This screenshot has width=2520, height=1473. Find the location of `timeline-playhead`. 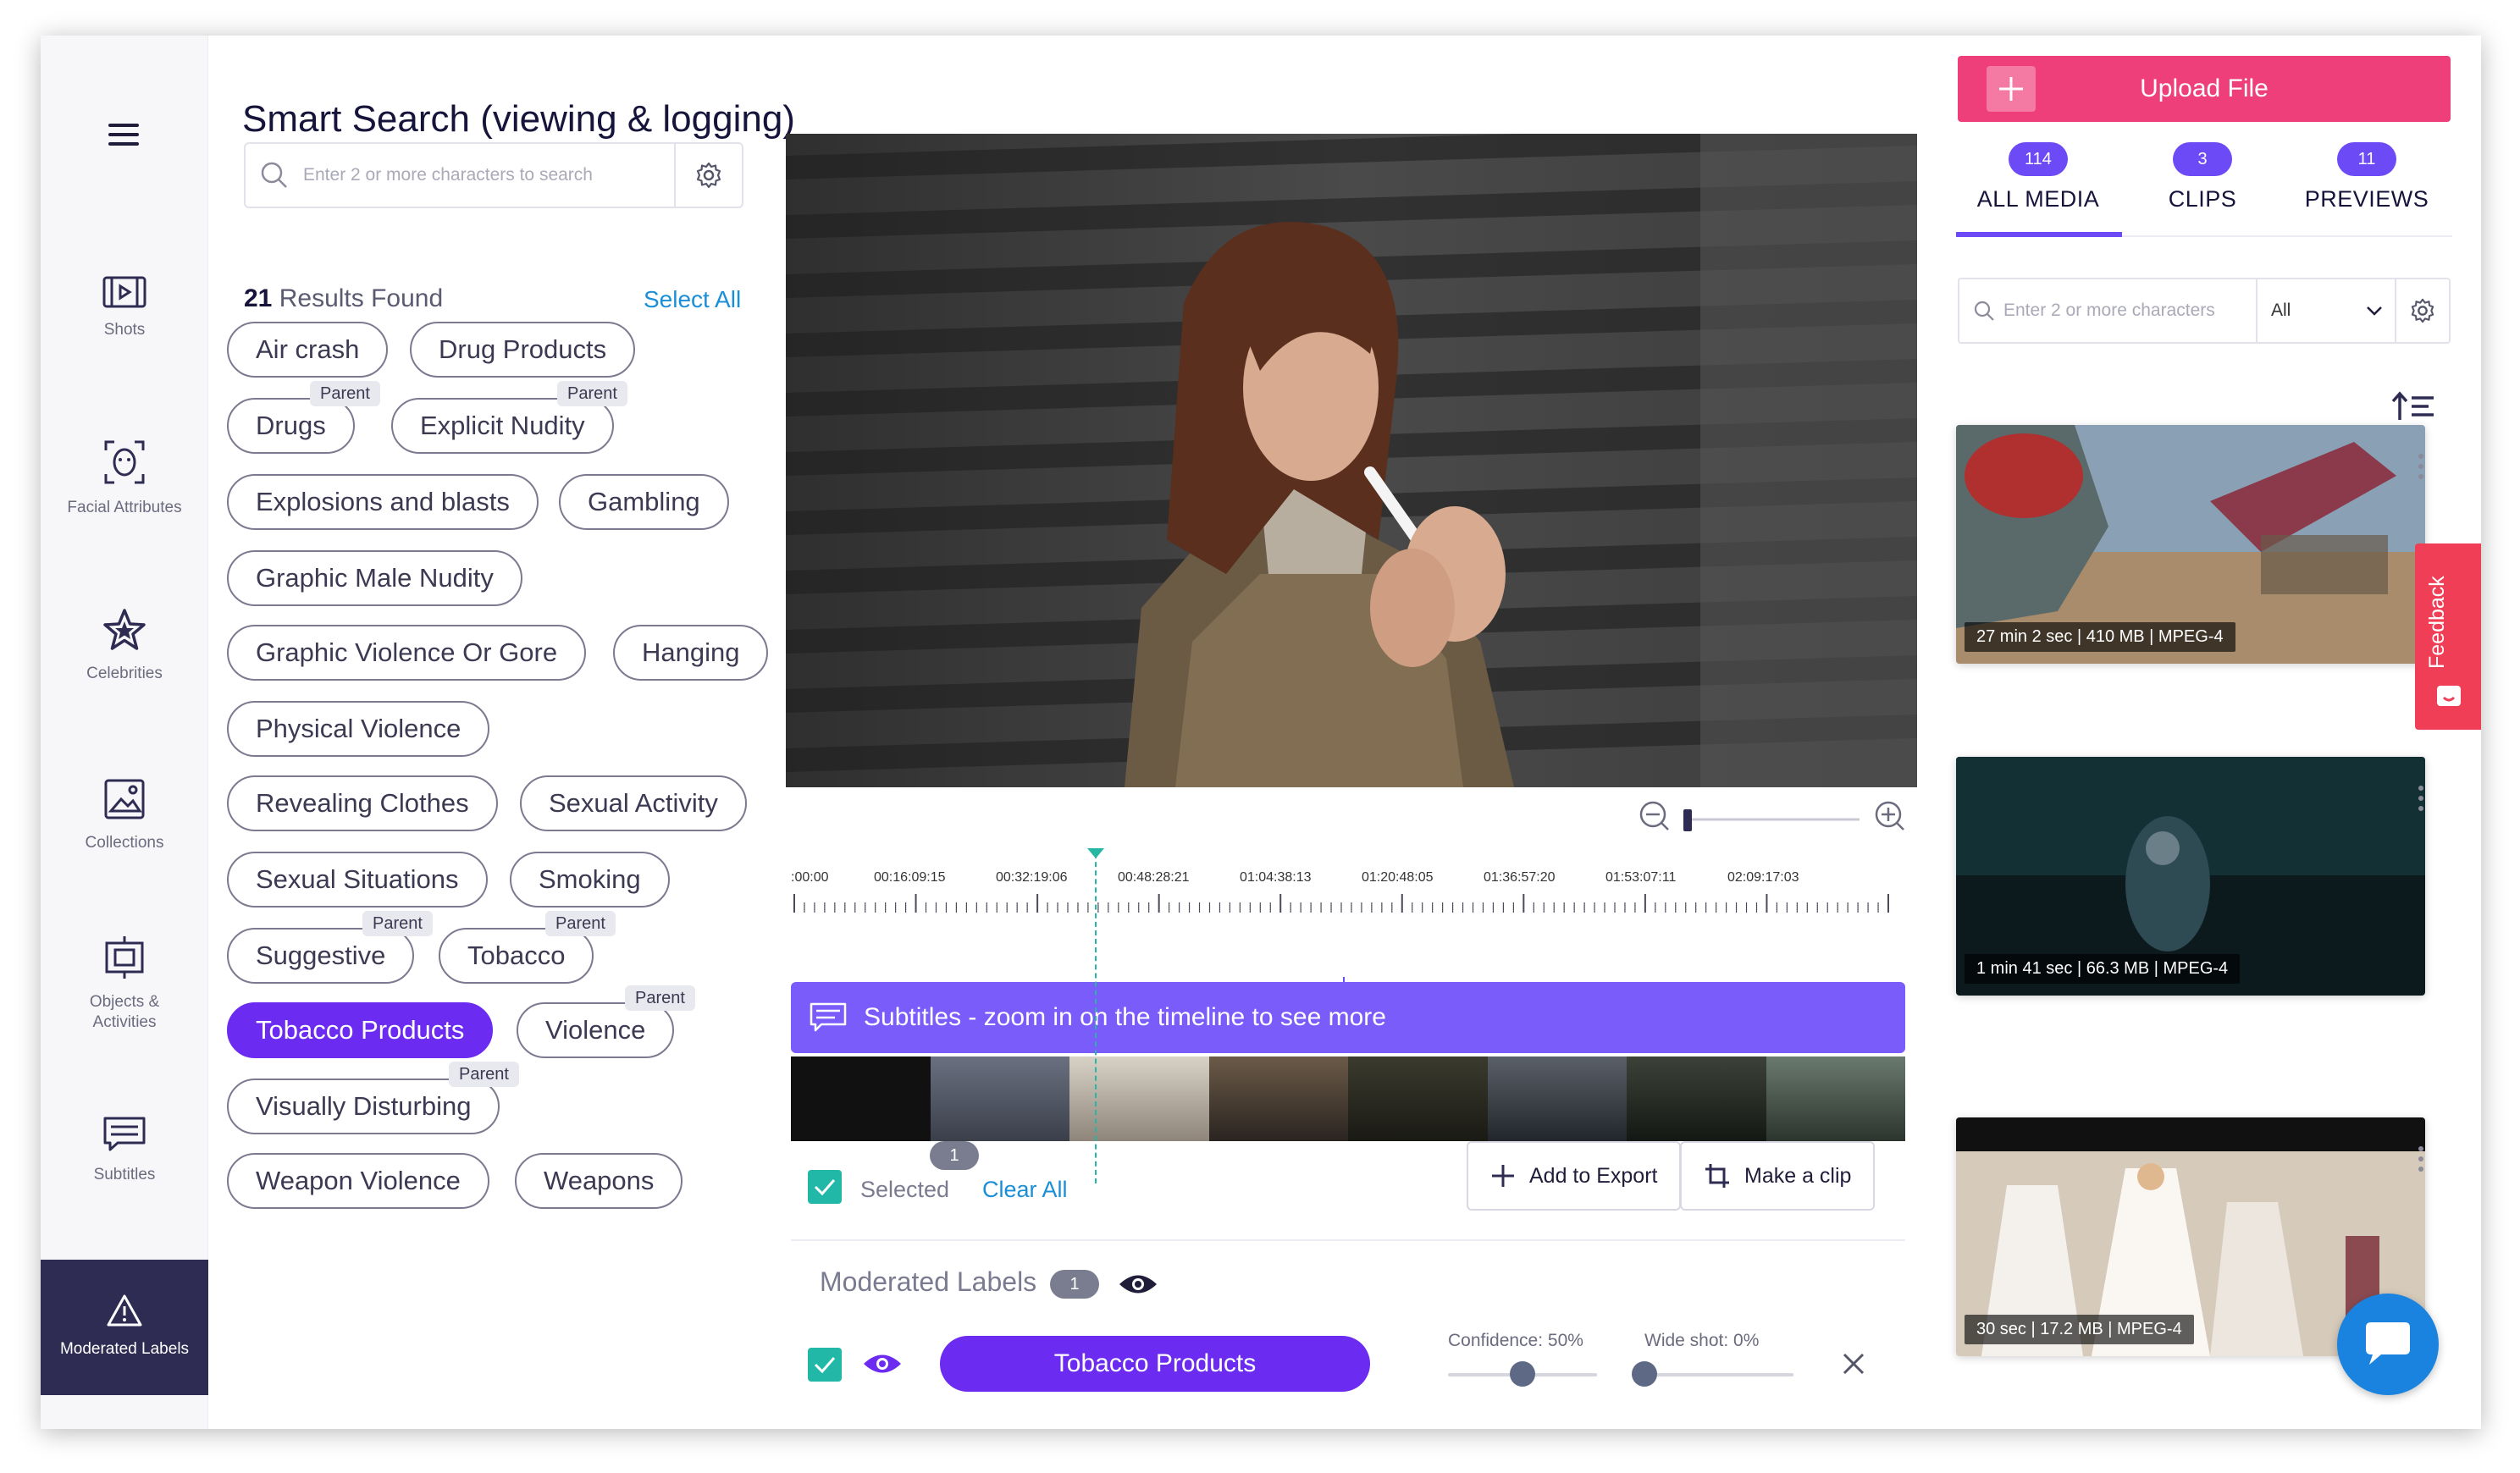

timeline-playhead is located at coordinates (1096, 1018).